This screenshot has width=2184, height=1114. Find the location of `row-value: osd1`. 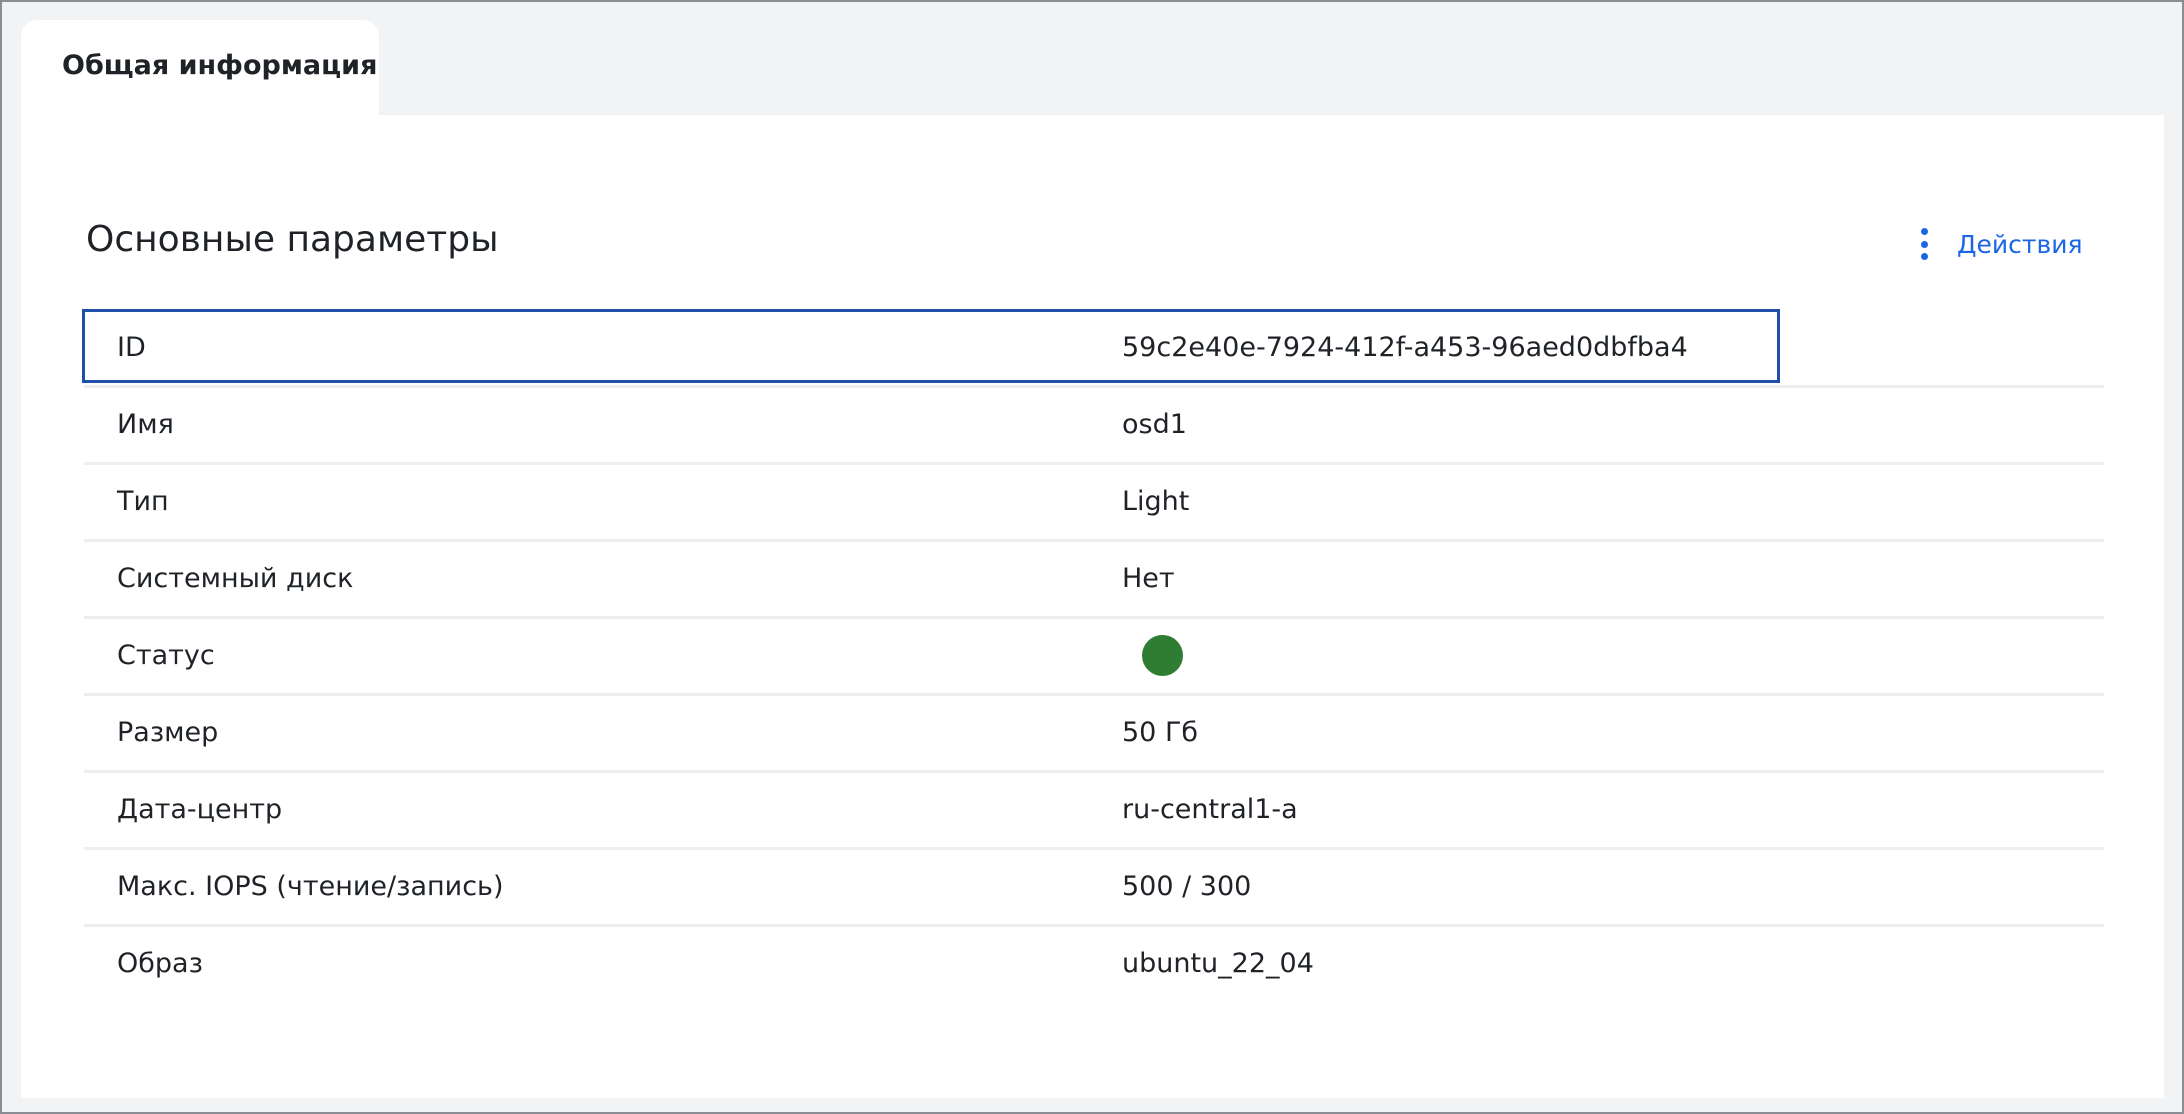

row-value: osd1 is located at coordinates (1154, 424).